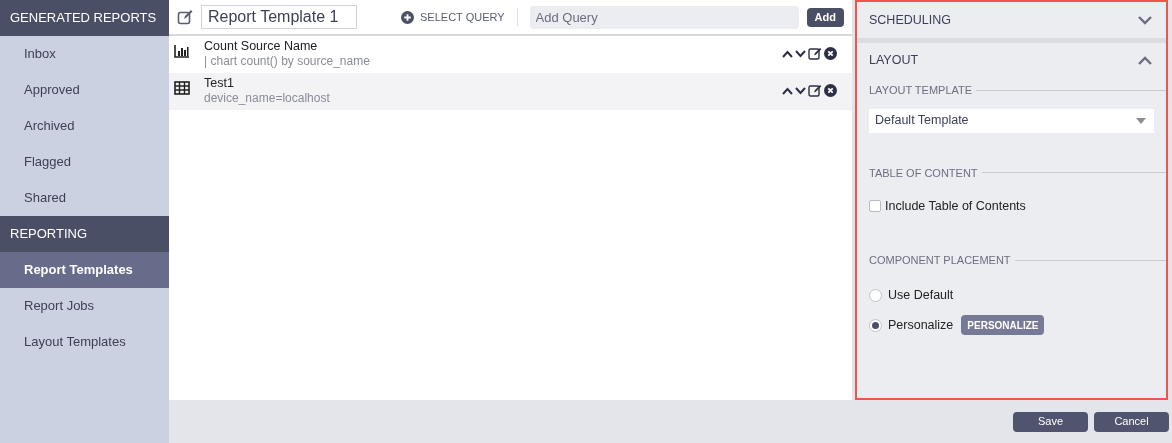 The image size is (1172, 443). Describe the element at coordinates (84, 198) in the screenshot. I see `sidebar-item: Shared` at that location.